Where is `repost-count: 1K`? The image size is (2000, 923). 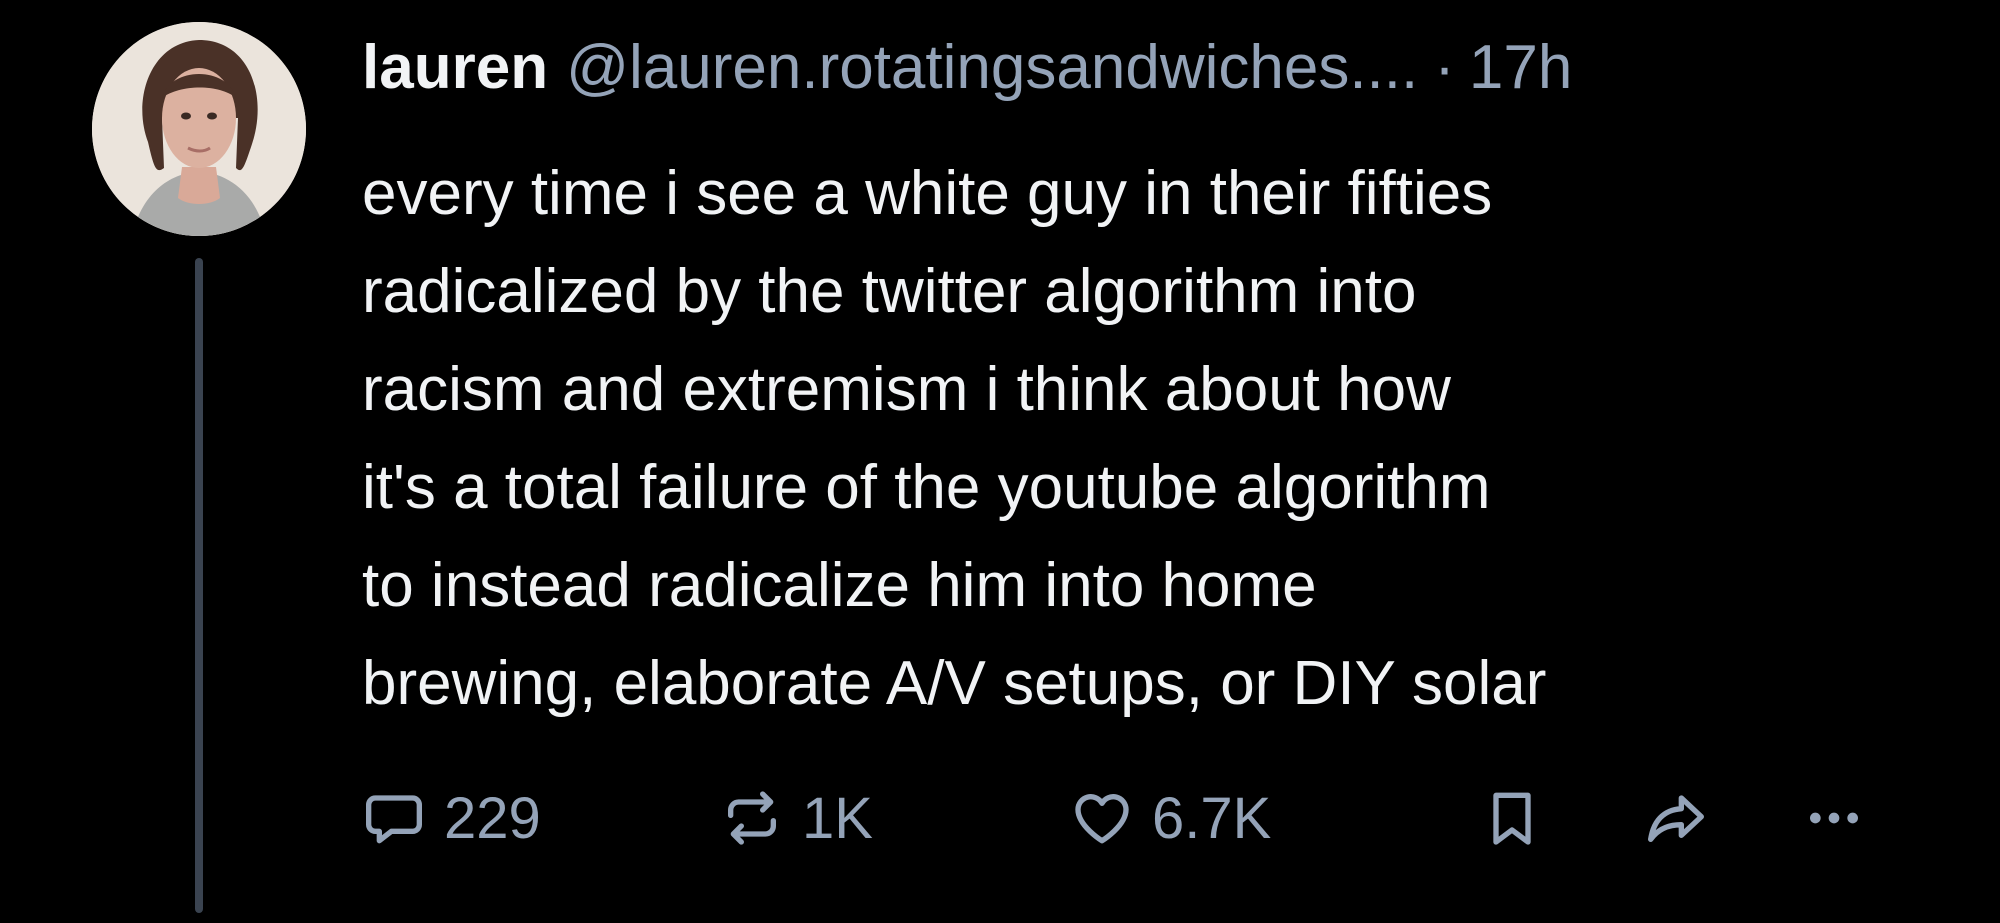 repost-count: 1K is located at coordinates (837, 818).